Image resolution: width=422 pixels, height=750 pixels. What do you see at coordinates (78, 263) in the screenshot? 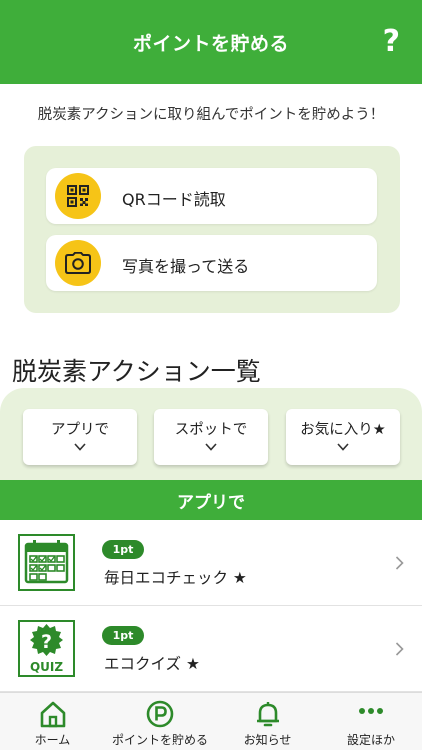
I see `camera-icon` at bounding box center [78, 263].